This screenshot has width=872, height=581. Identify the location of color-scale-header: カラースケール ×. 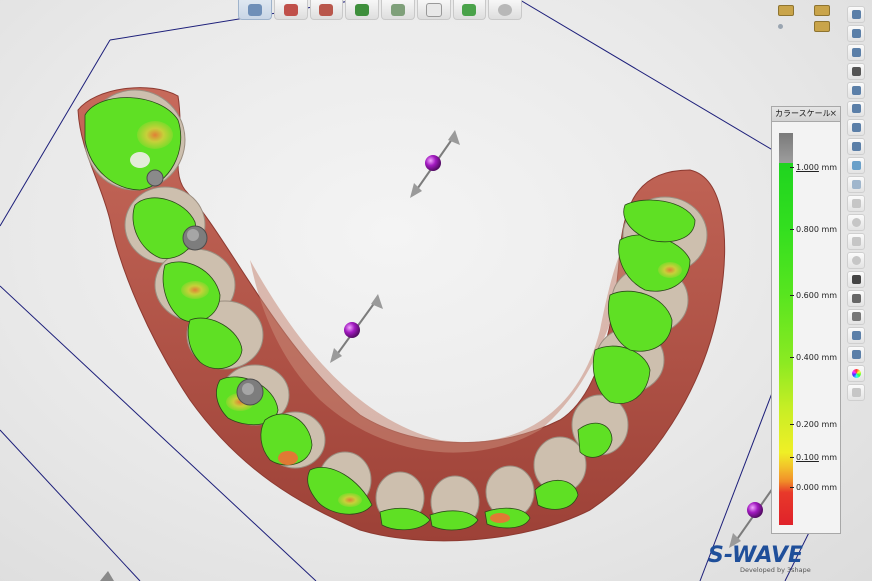
(806, 114).